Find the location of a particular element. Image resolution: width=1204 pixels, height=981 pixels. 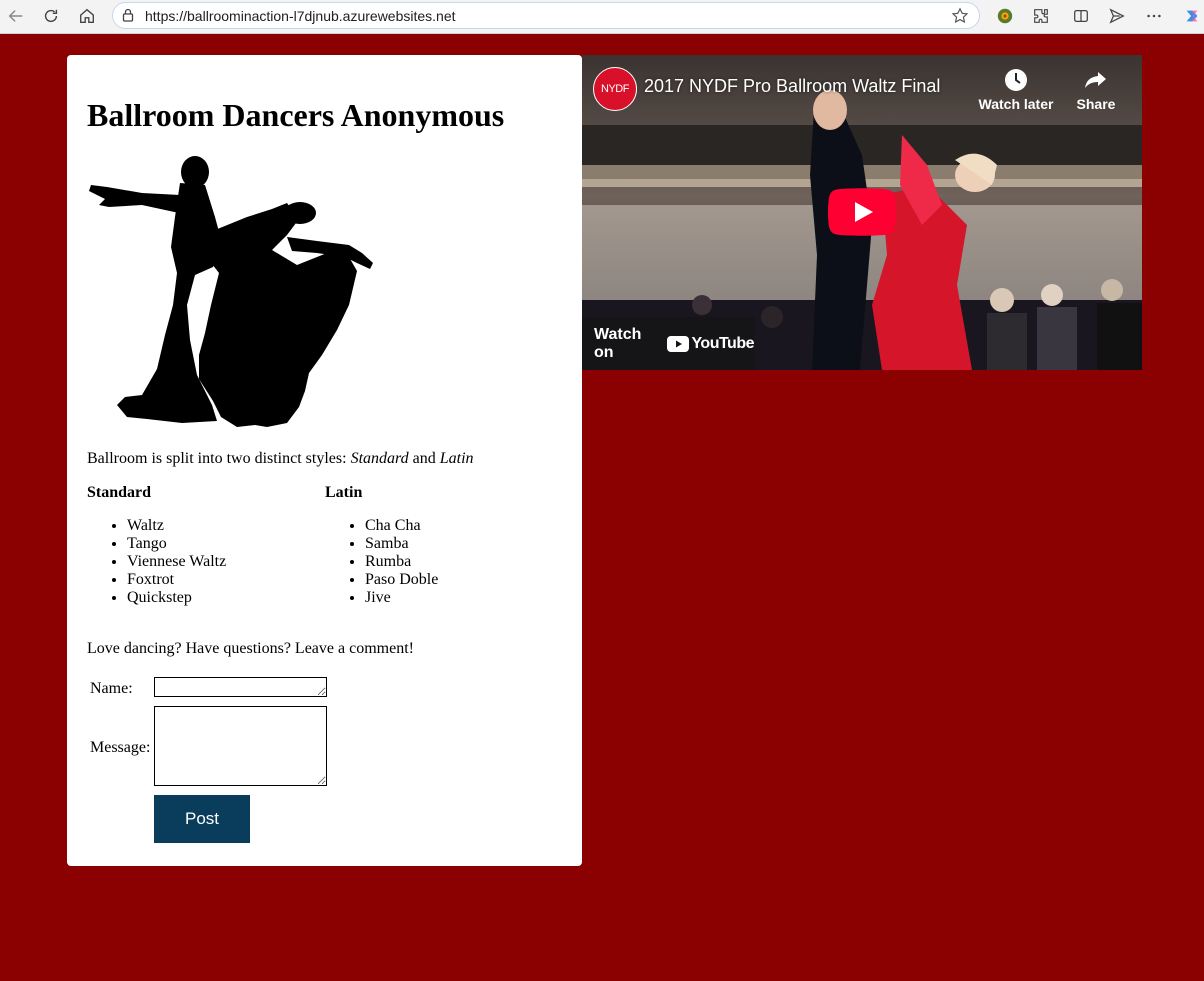

list-item: Samba is located at coordinates (401, 544).